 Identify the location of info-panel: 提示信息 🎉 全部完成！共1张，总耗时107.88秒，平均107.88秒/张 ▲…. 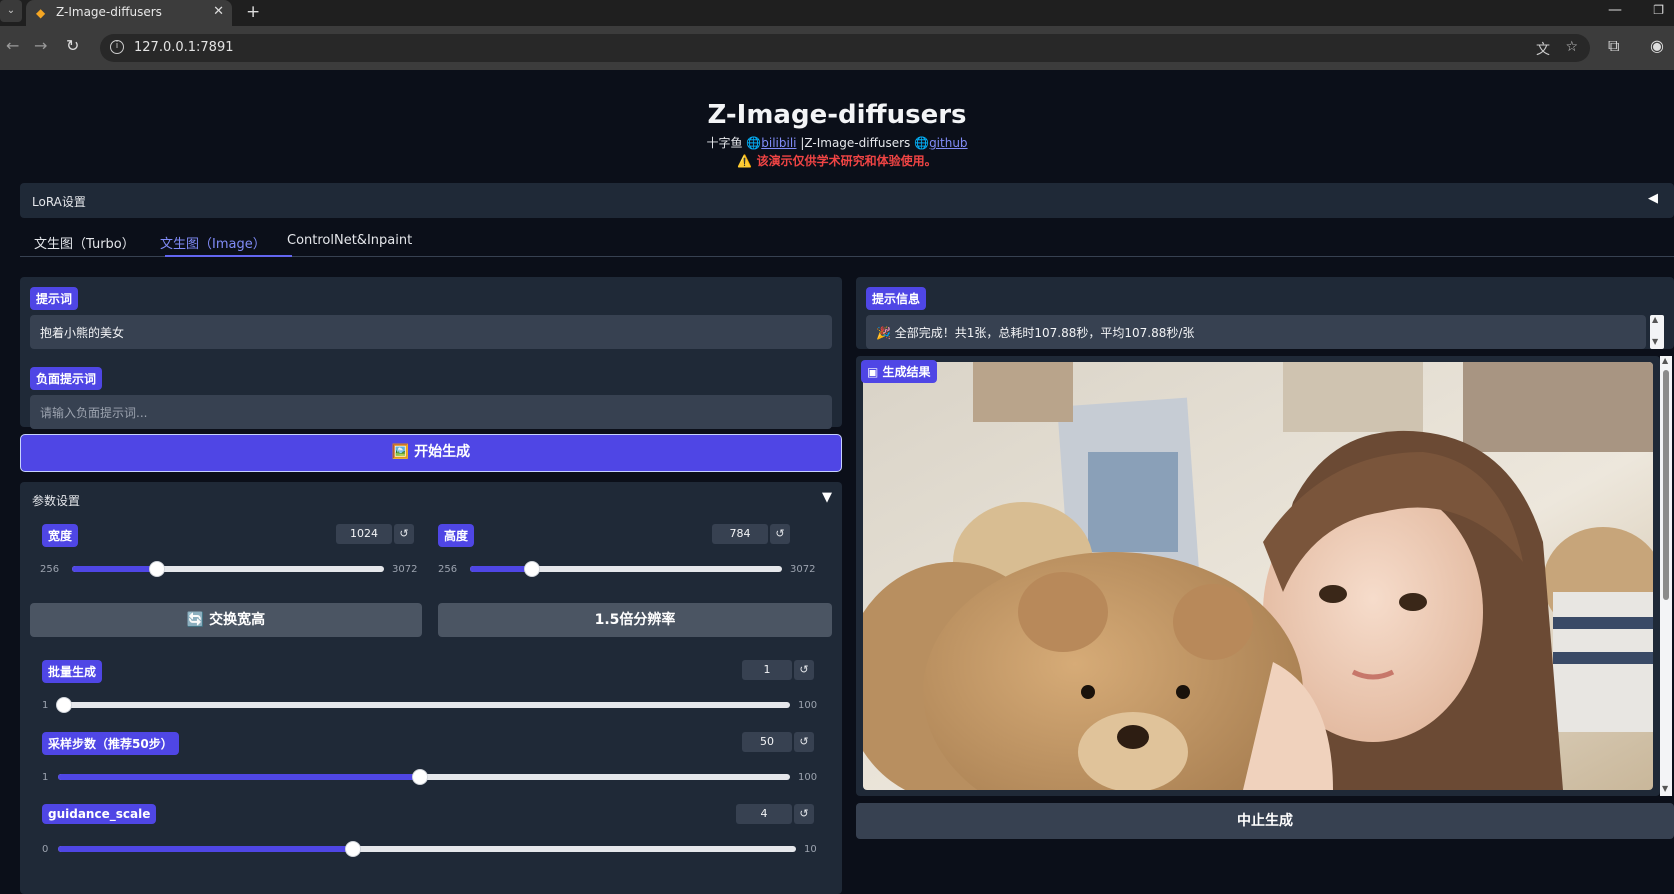
(1265, 313).